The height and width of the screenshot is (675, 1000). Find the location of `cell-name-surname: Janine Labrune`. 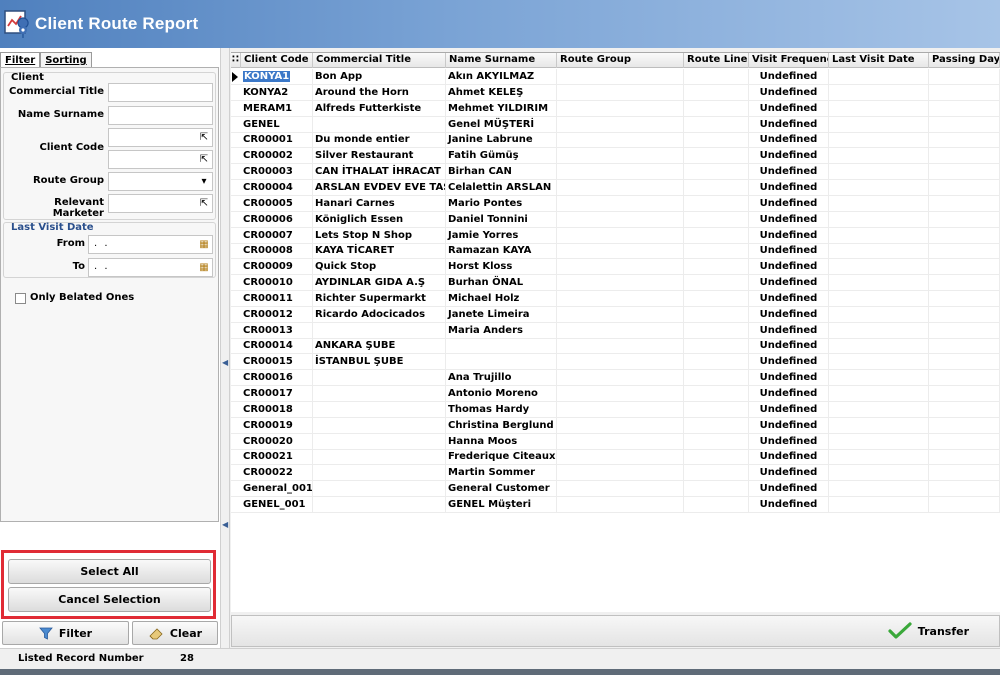

cell-name-surname: Janine Labrune is located at coordinates (501, 140).